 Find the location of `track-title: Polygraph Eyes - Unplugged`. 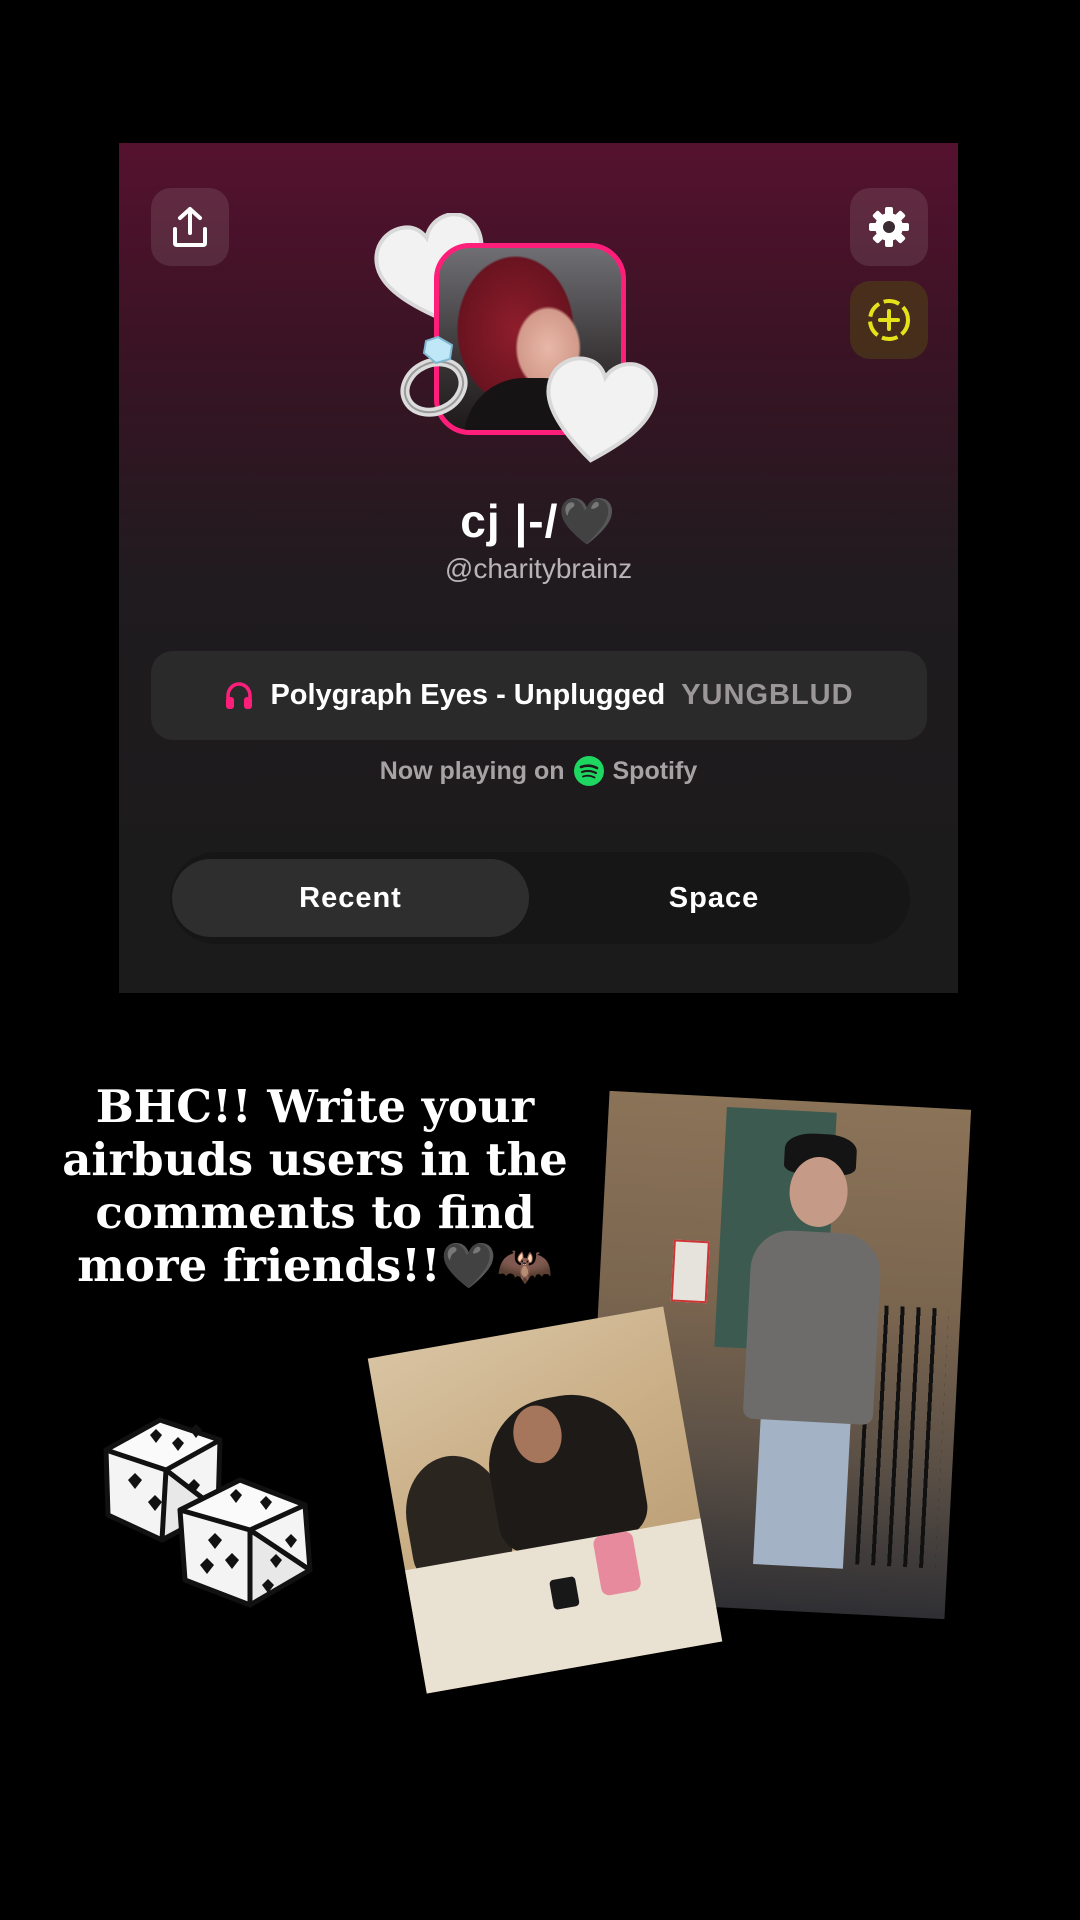

track-title: Polygraph Eyes - Unplugged is located at coordinates (468, 695).